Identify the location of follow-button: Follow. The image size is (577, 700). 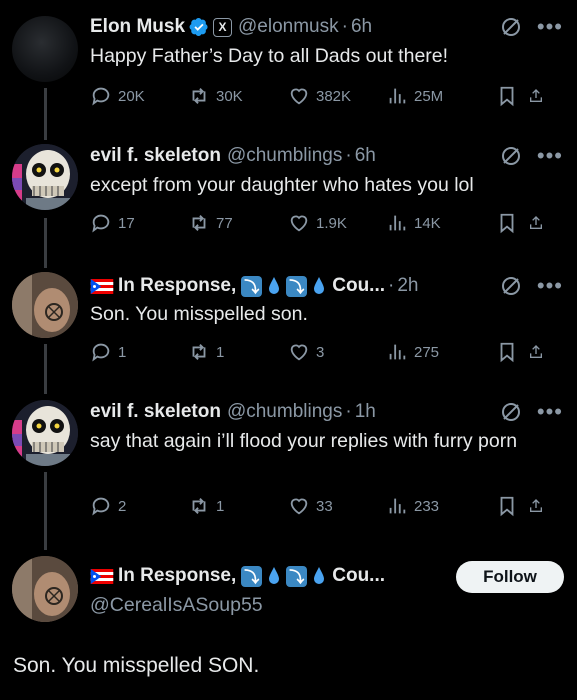
(510, 577).